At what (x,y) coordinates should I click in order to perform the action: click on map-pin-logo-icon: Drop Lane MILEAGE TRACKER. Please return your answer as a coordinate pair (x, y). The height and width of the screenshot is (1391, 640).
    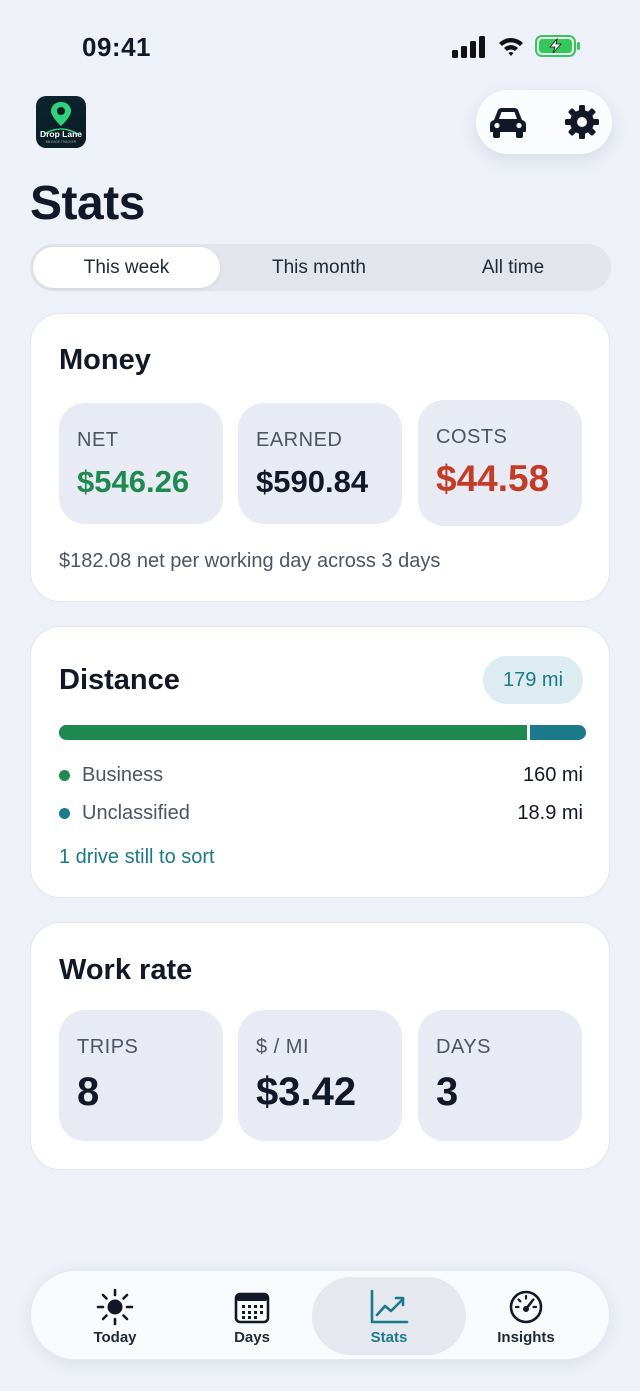
    Looking at the image, I should click on (61, 123).